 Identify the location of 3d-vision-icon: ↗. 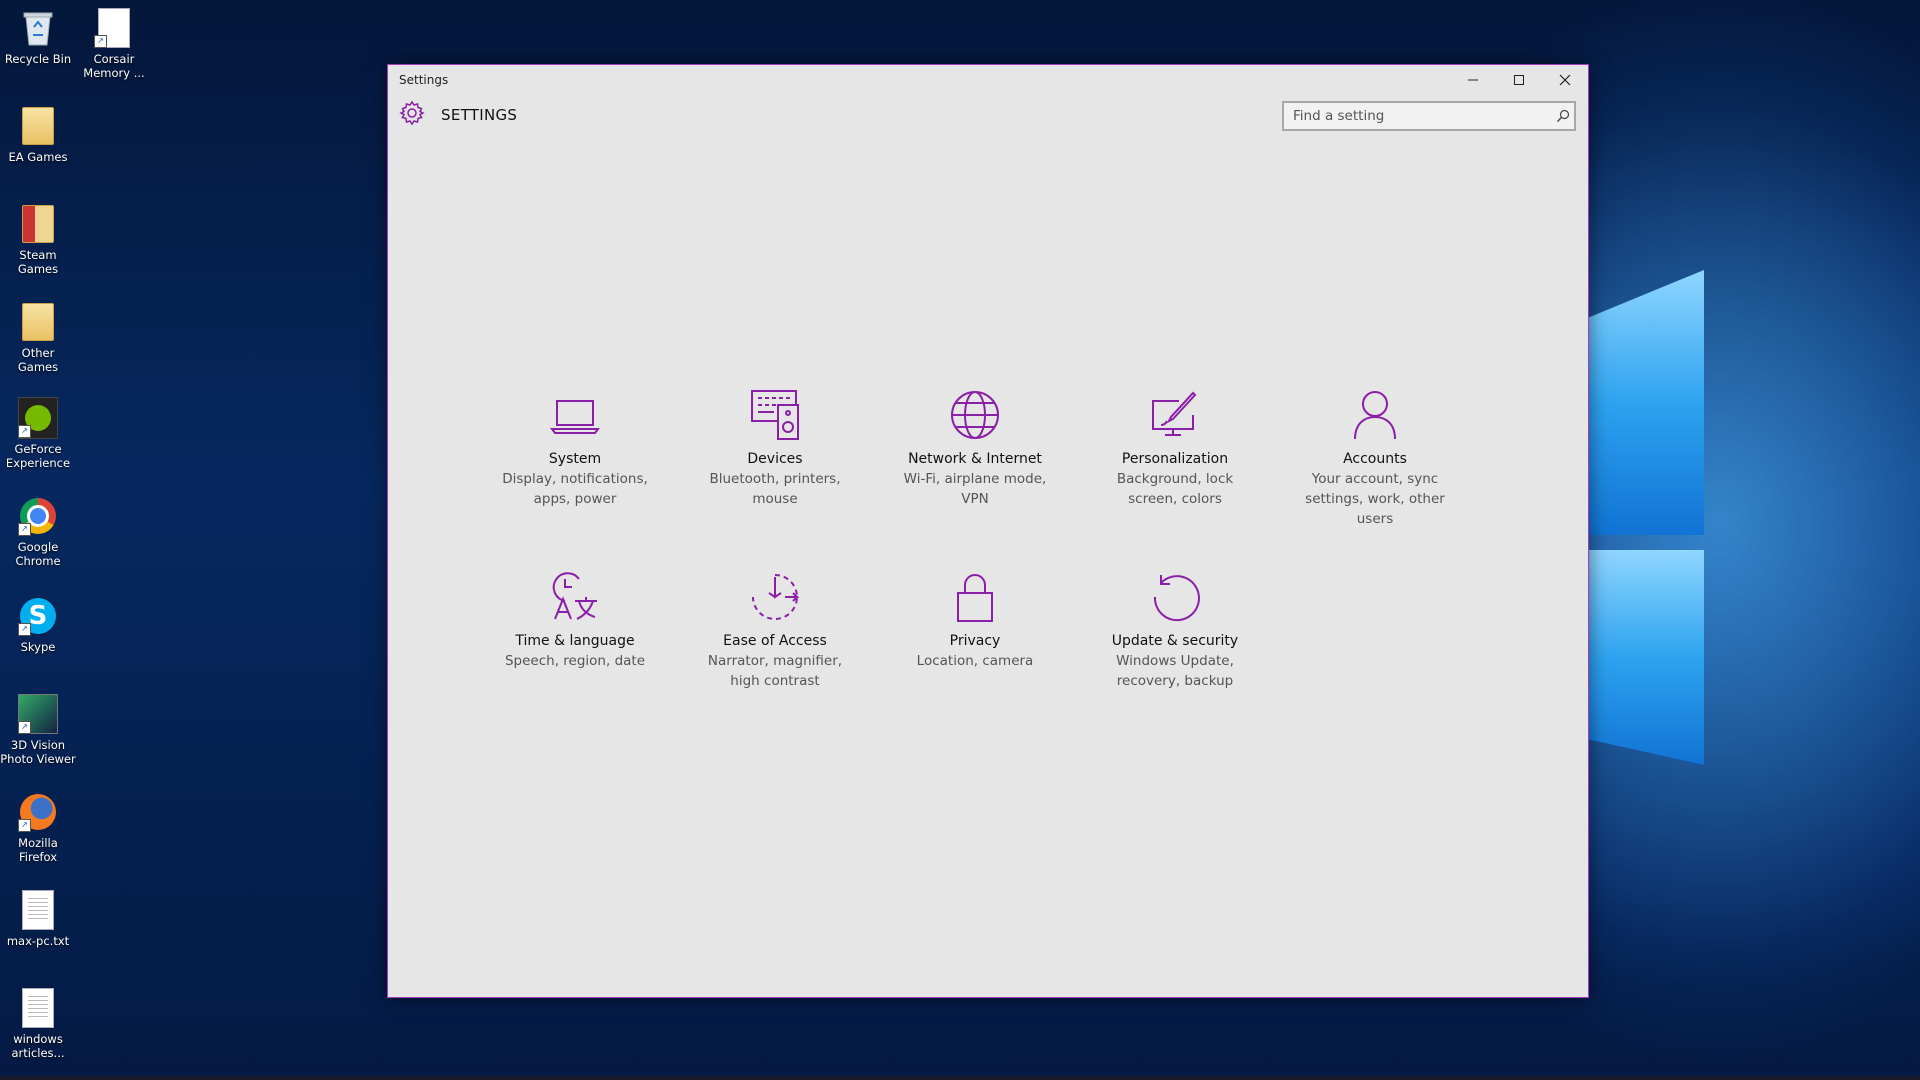
(38, 714).